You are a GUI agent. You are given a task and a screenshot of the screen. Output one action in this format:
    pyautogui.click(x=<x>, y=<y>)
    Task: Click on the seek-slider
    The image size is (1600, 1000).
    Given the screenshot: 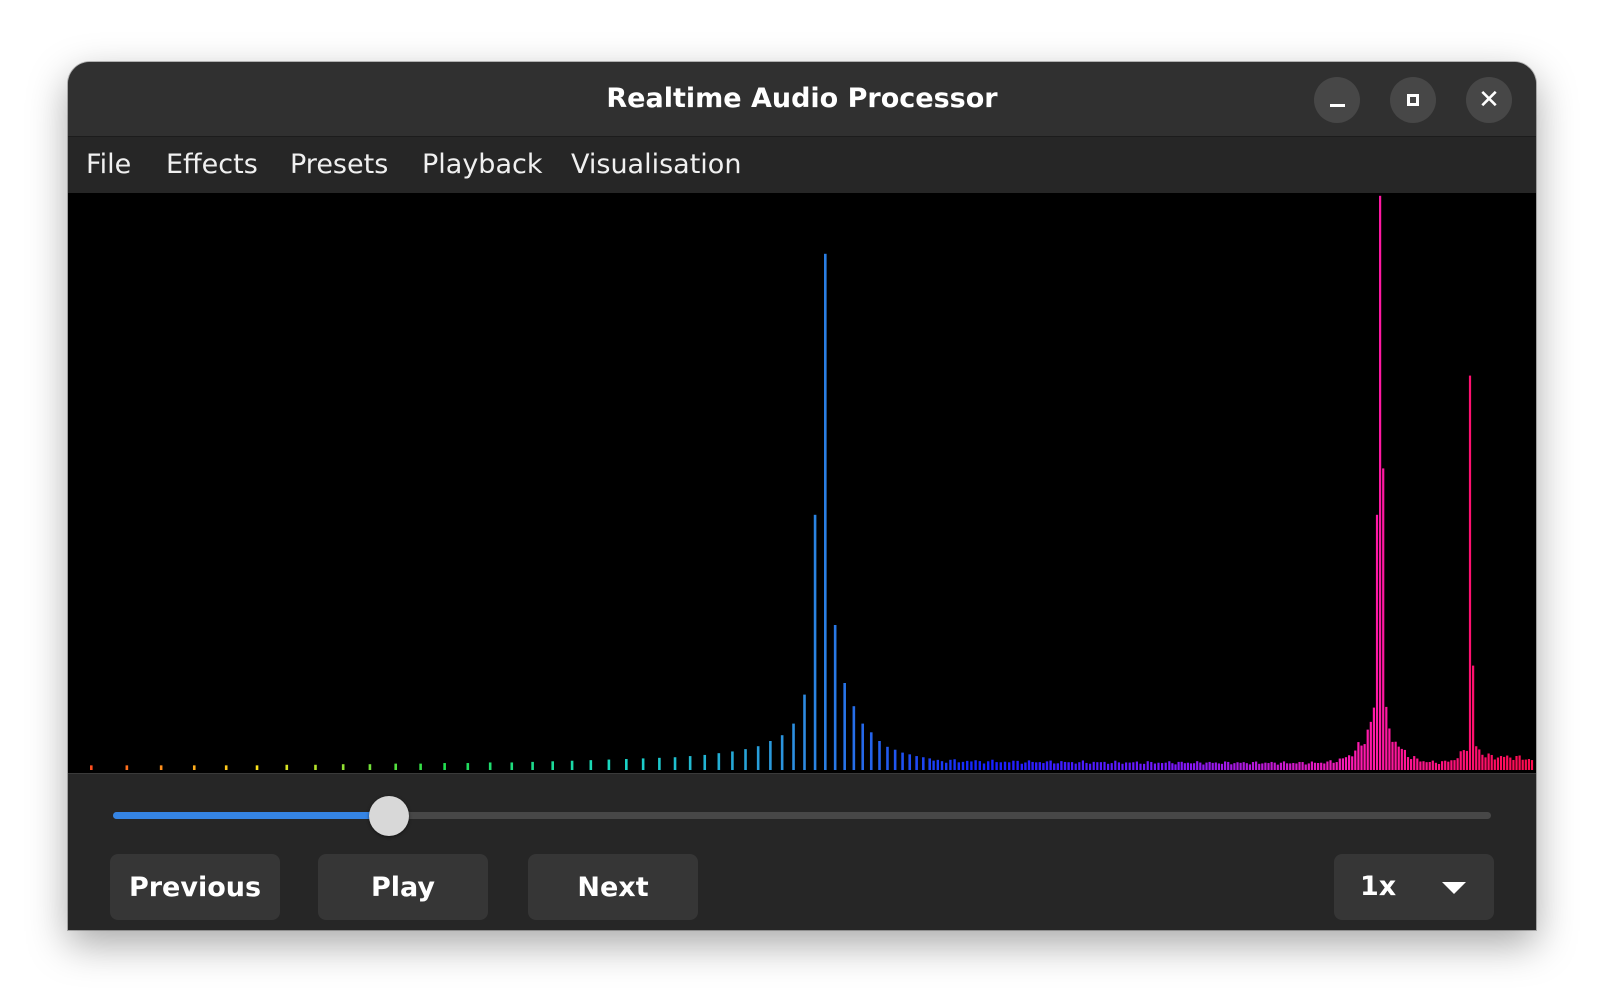 What is the action you would take?
    pyautogui.click(x=802, y=815)
    